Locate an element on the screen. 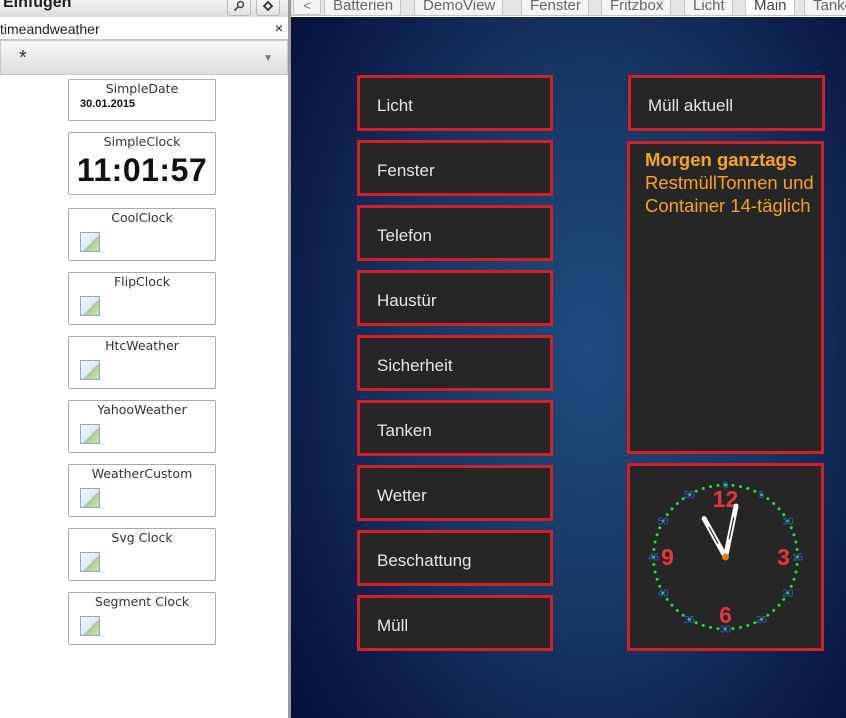 The width and height of the screenshot is (846, 718). palette-item-coolclock: CoolClock is located at coordinates (142, 234).